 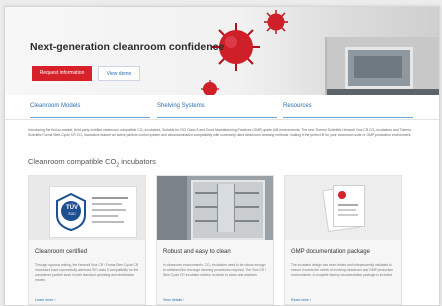 I want to click on section-title: Cleanroom compatible CO2 incubators, so click(x=92, y=163).